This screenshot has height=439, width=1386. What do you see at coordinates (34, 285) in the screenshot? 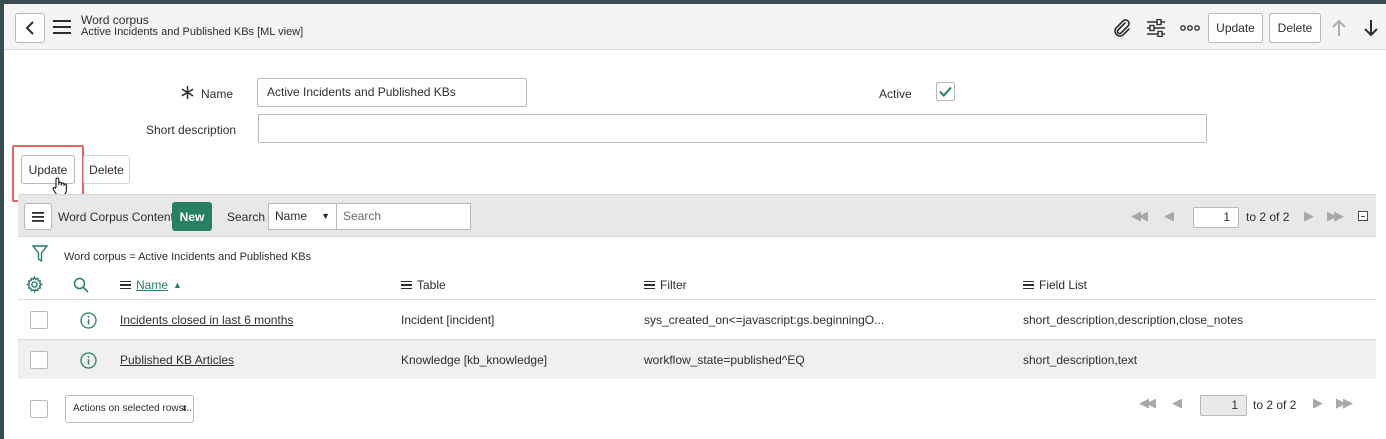
I see `list-settings-gear-icon` at bounding box center [34, 285].